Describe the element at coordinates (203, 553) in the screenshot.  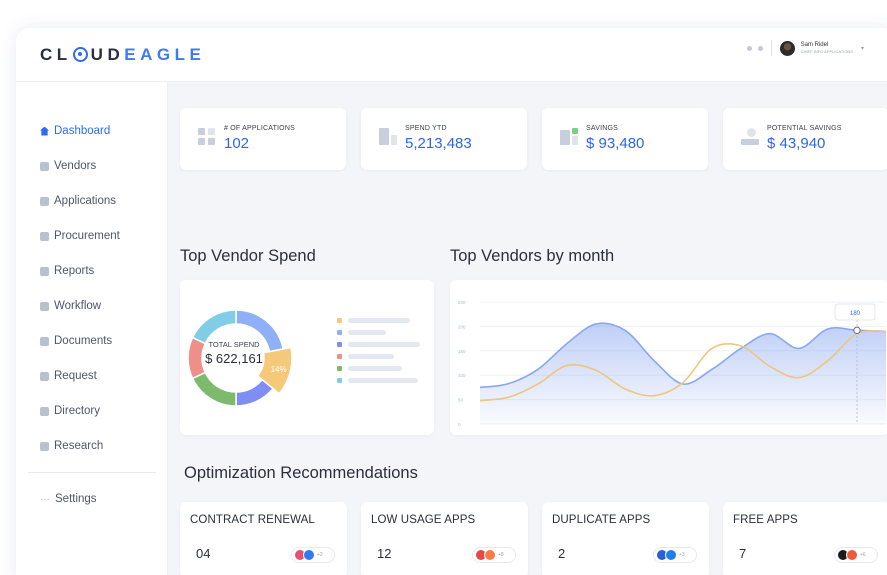
I see `recommendation-count: 04` at that location.